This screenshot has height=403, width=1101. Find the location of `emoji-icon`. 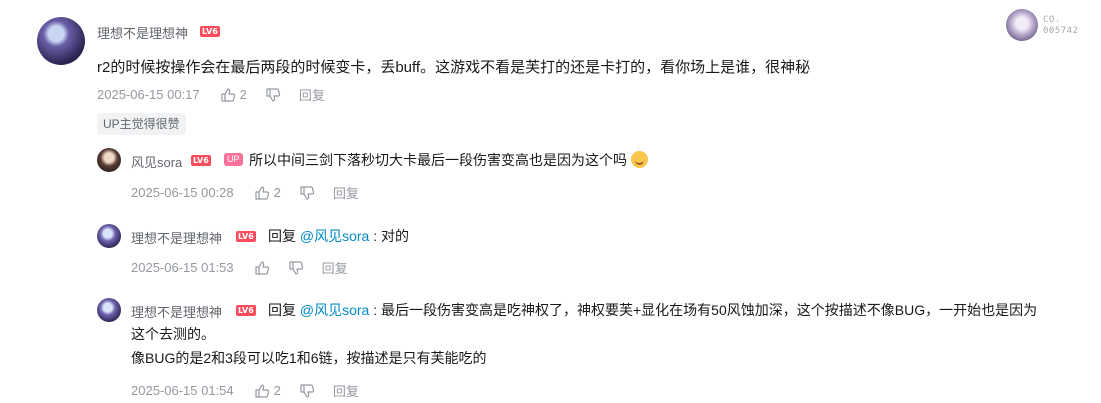

emoji-icon is located at coordinates (639, 159).